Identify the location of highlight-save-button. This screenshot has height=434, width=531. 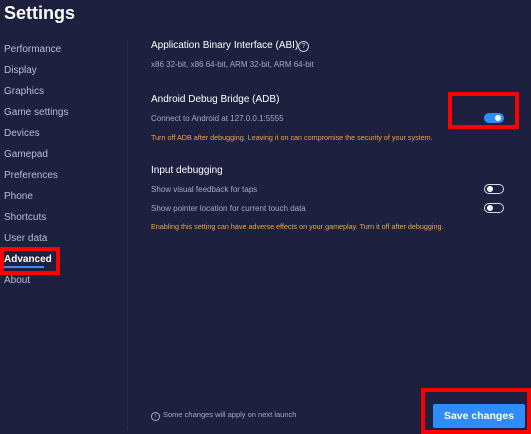
(476, 411).